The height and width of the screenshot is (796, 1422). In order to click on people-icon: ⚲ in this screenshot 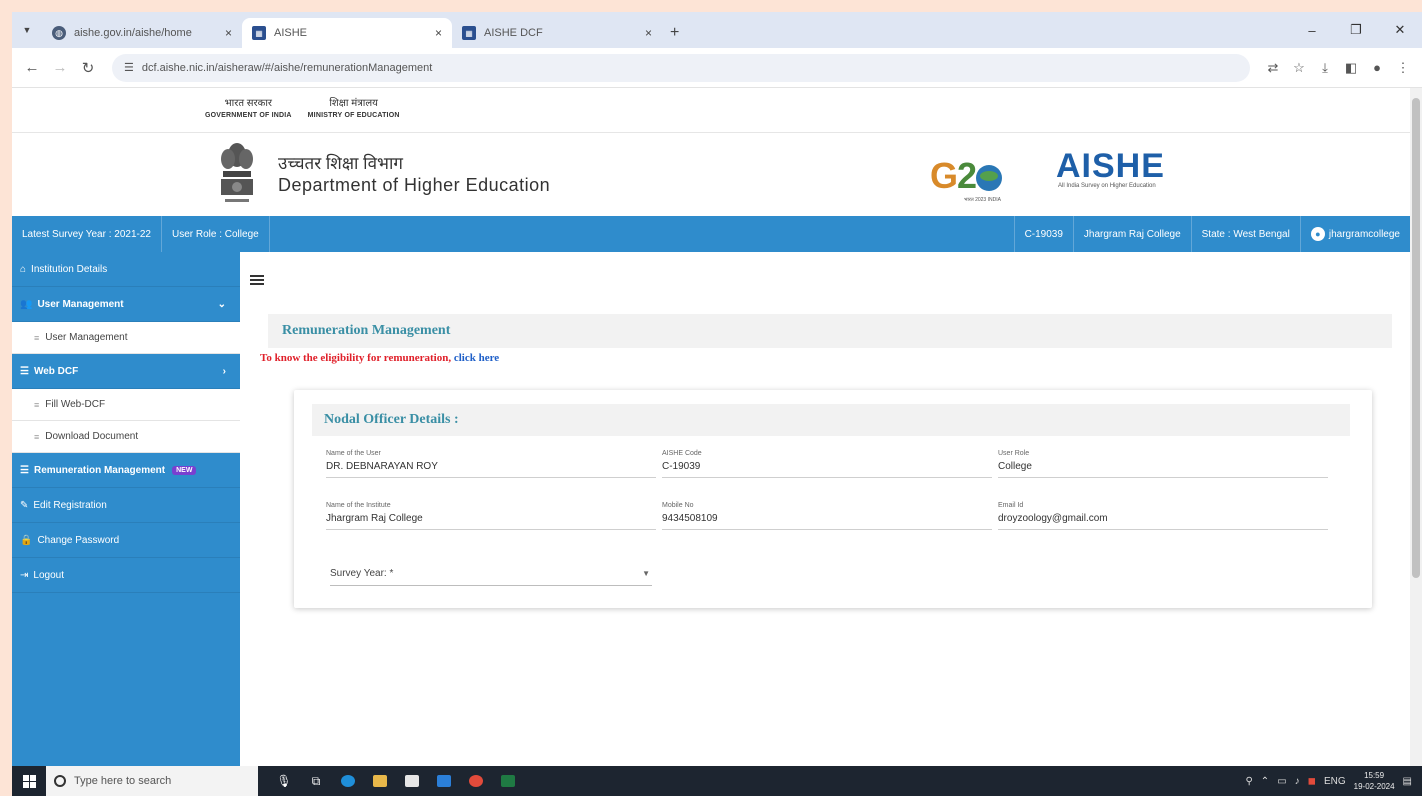, I will do `click(1248, 781)`.